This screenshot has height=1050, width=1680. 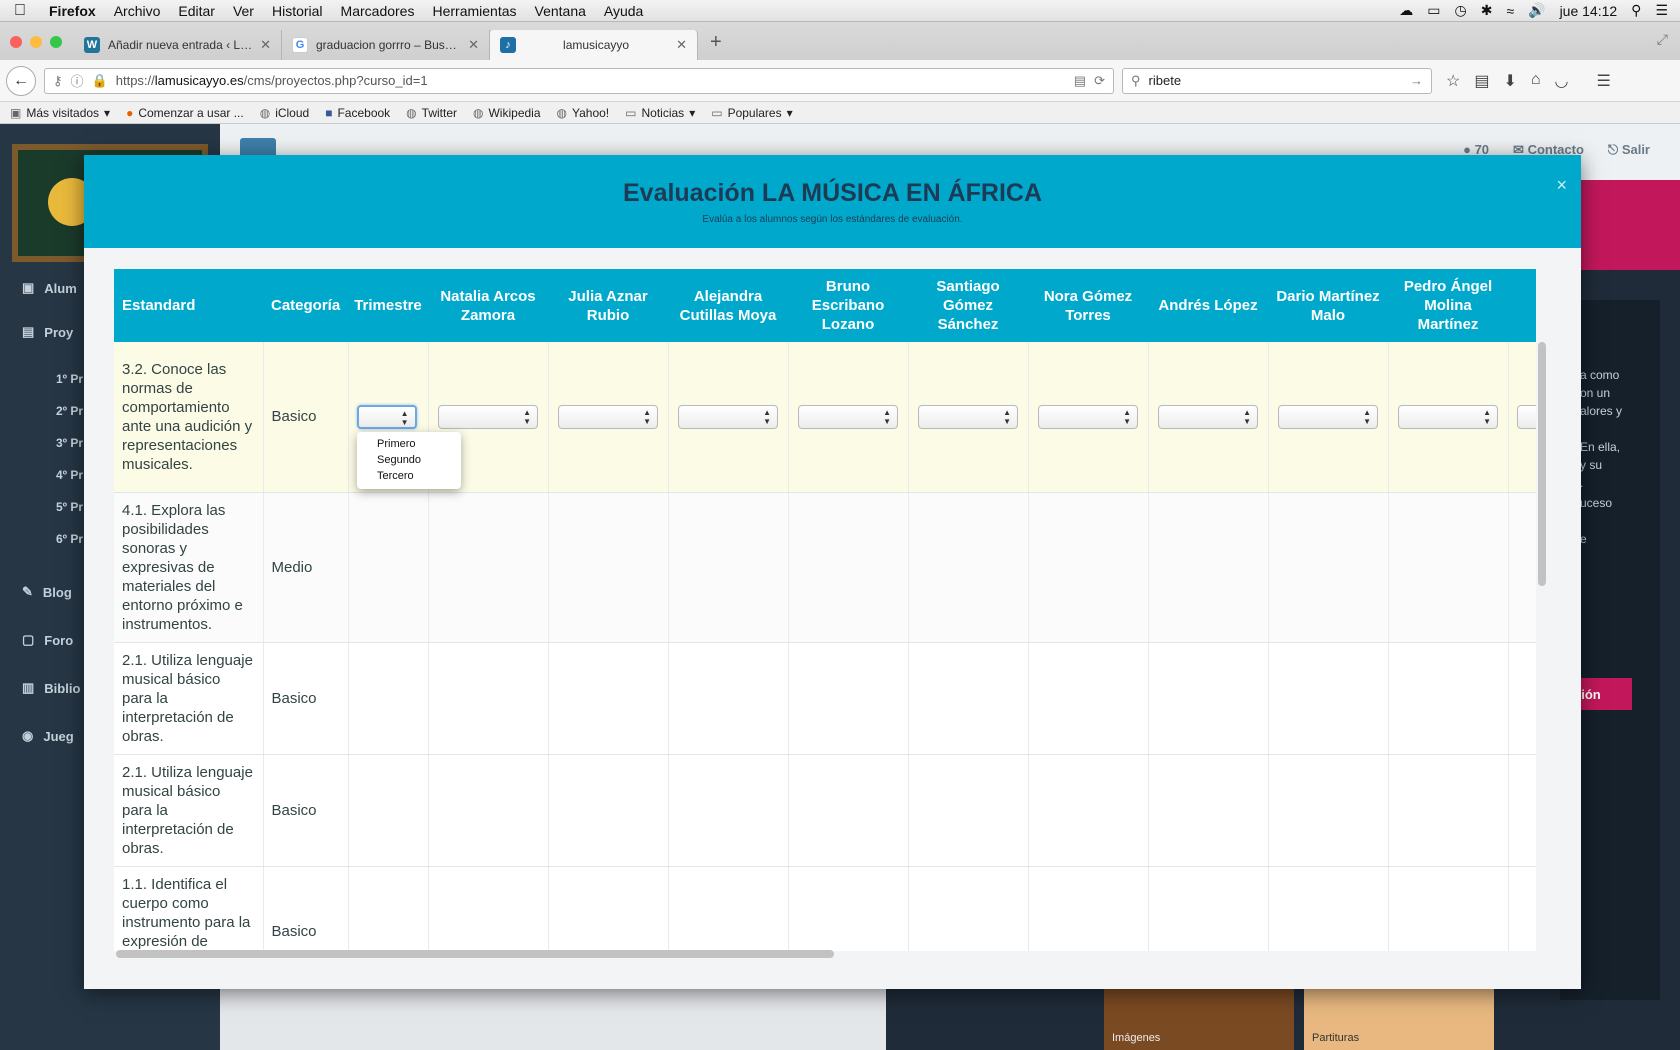 I want to click on dropdown-option-primero: Primero, so click(x=409, y=444).